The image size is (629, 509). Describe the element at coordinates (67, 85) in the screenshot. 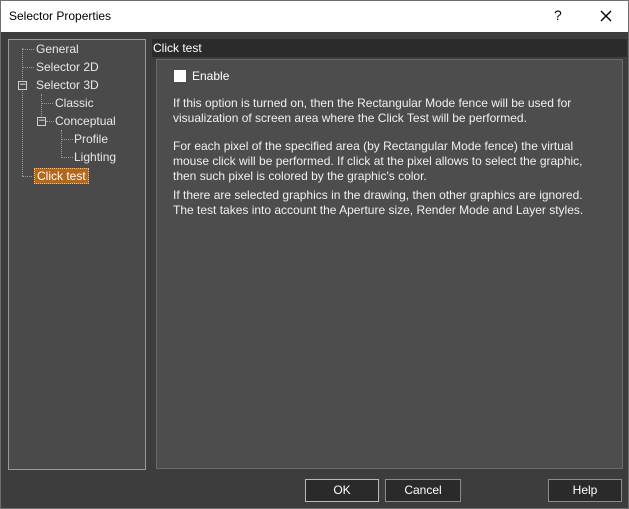

I see `tree-item-selector-3d: Selector 3D` at that location.